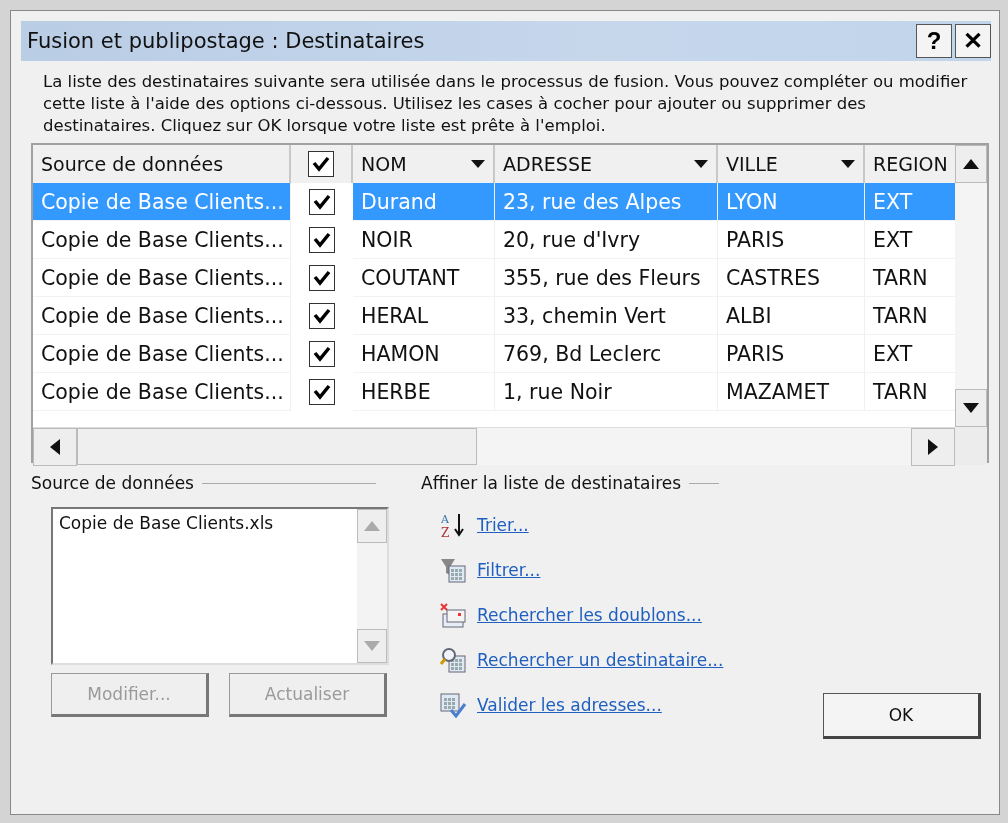 The height and width of the screenshot is (823, 1008). I want to click on window-title: Fusion et publipostage : Destinataires, so click(226, 41).